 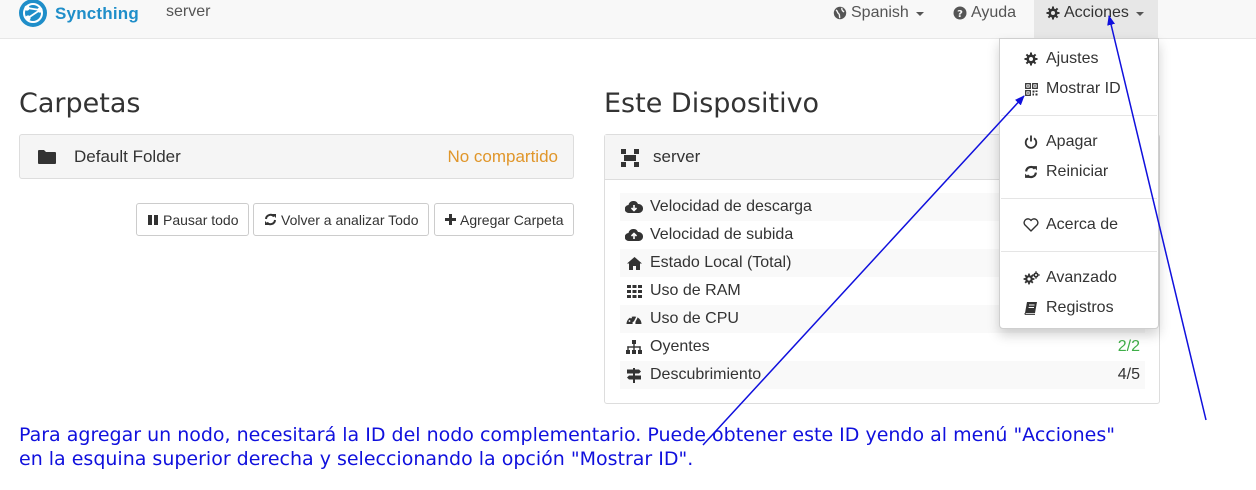 I want to click on stat-label: Oyentes, so click(x=680, y=346).